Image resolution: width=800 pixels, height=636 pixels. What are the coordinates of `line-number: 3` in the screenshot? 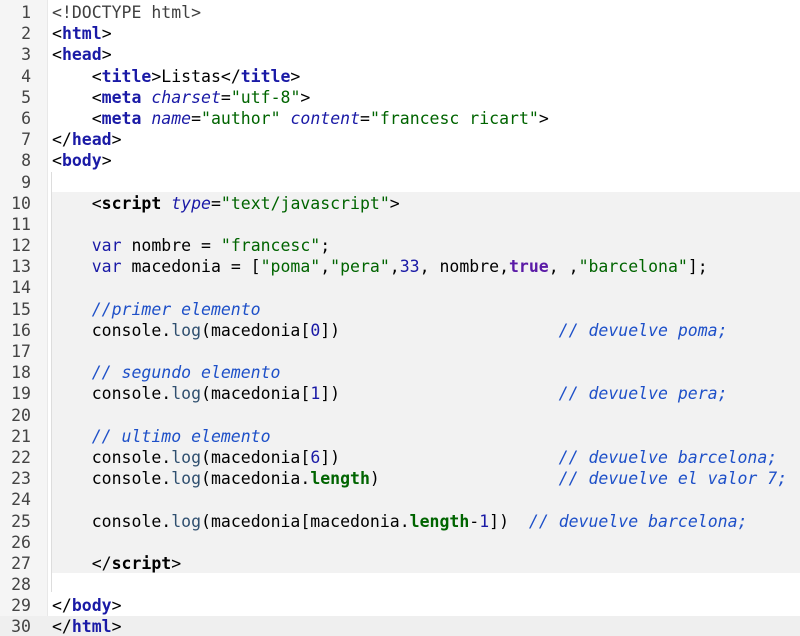 It's located at (26, 55).